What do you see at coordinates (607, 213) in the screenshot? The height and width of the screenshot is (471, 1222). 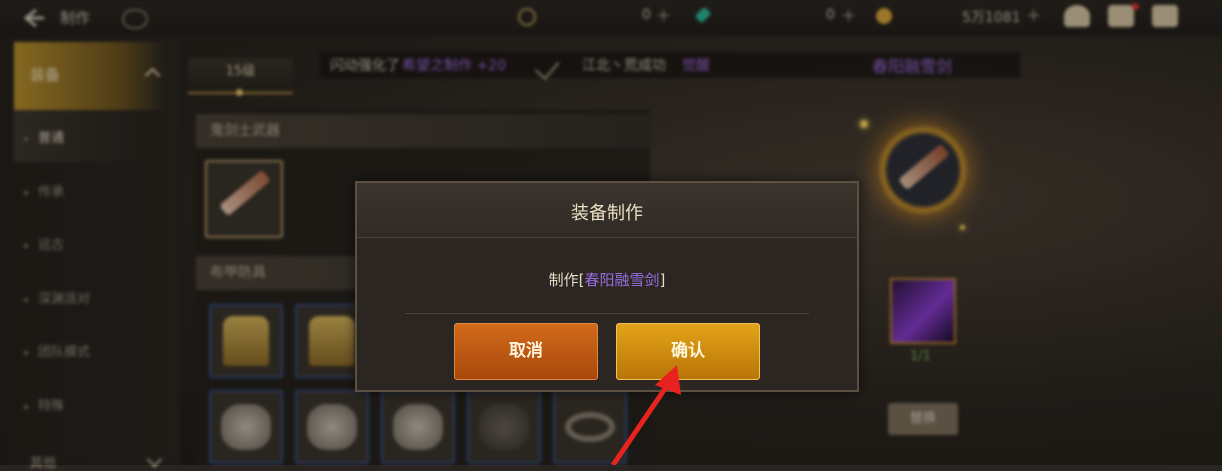 I see `dialog-title: 装备制作` at bounding box center [607, 213].